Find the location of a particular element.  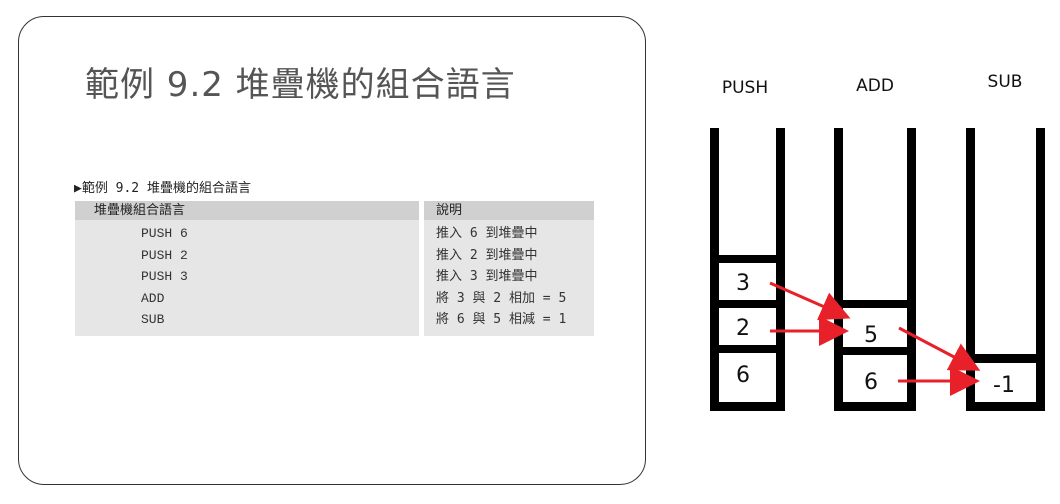

stack-label-sub: SUB is located at coordinates (1005, 82).